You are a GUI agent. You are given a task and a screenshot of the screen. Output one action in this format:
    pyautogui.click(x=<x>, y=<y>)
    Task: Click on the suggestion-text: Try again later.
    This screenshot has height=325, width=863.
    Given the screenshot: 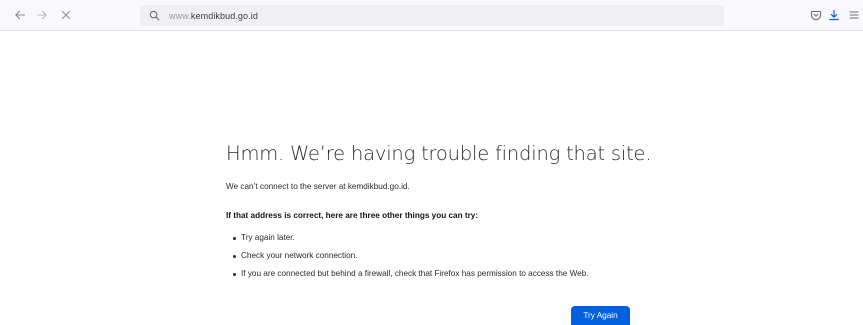 What is the action you would take?
    pyautogui.click(x=268, y=237)
    